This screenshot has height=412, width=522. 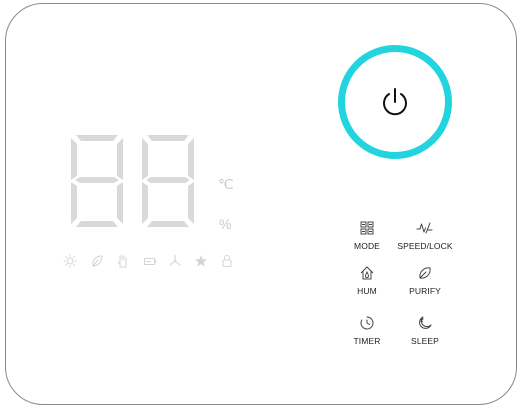 I want to click on temperature-unit: ℃, so click(x=226, y=184).